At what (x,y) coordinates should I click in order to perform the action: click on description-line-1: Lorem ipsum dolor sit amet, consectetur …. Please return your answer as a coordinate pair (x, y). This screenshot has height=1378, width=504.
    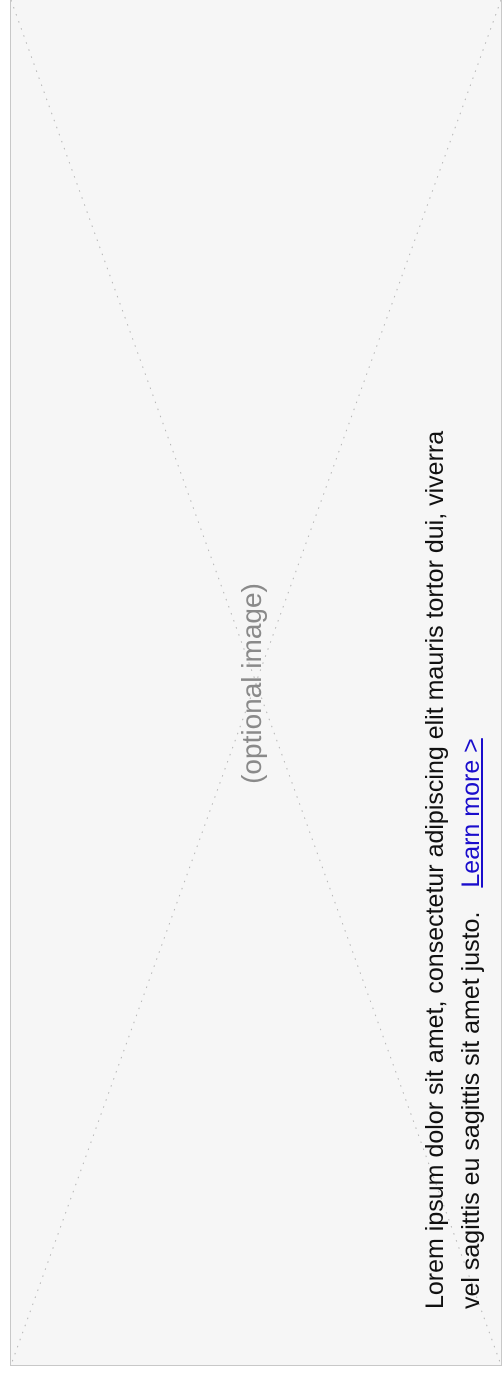
    Looking at the image, I should click on (435, 869).